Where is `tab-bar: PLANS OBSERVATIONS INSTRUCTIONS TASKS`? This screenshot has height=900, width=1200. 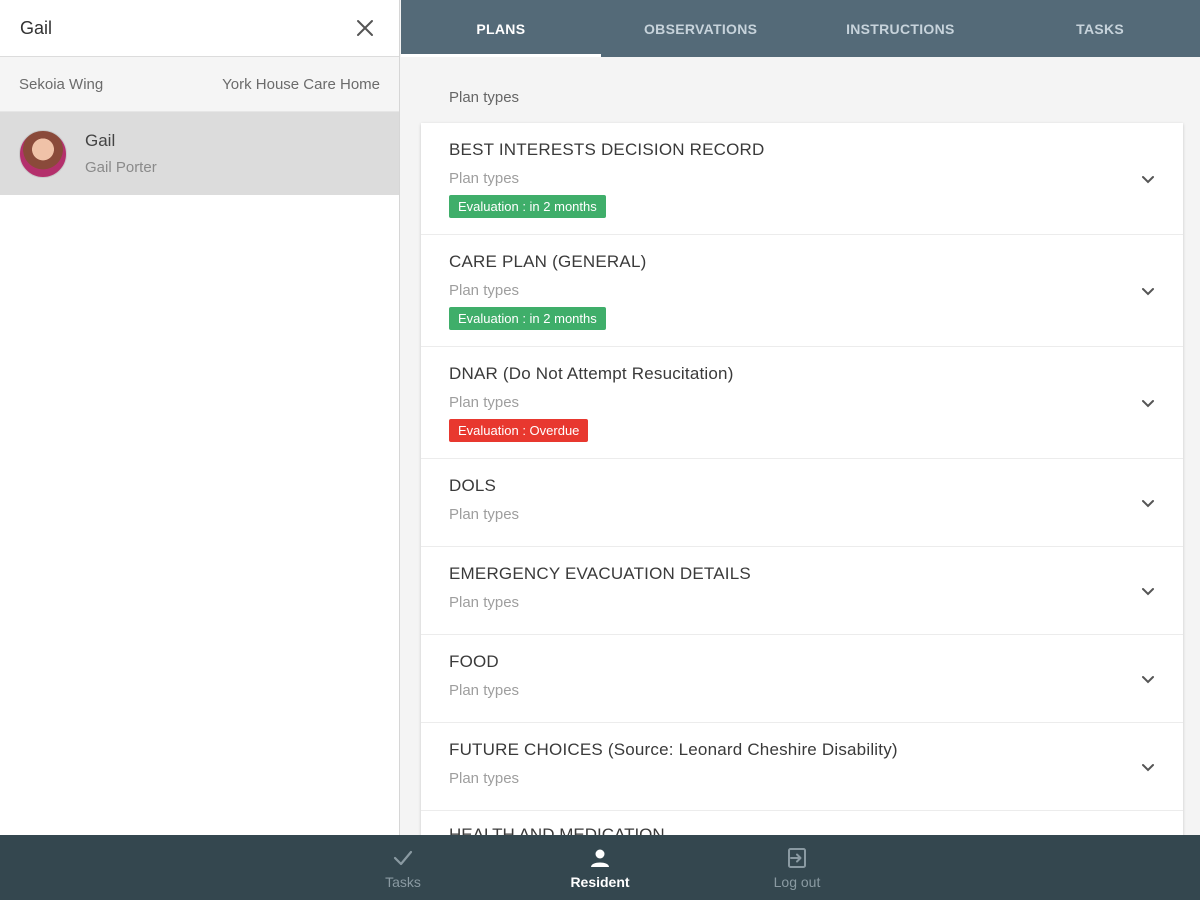 tab-bar: PLANS OBSERVATIONS INSTRUCTIONS TASKS is located at coordinates (800, 28).